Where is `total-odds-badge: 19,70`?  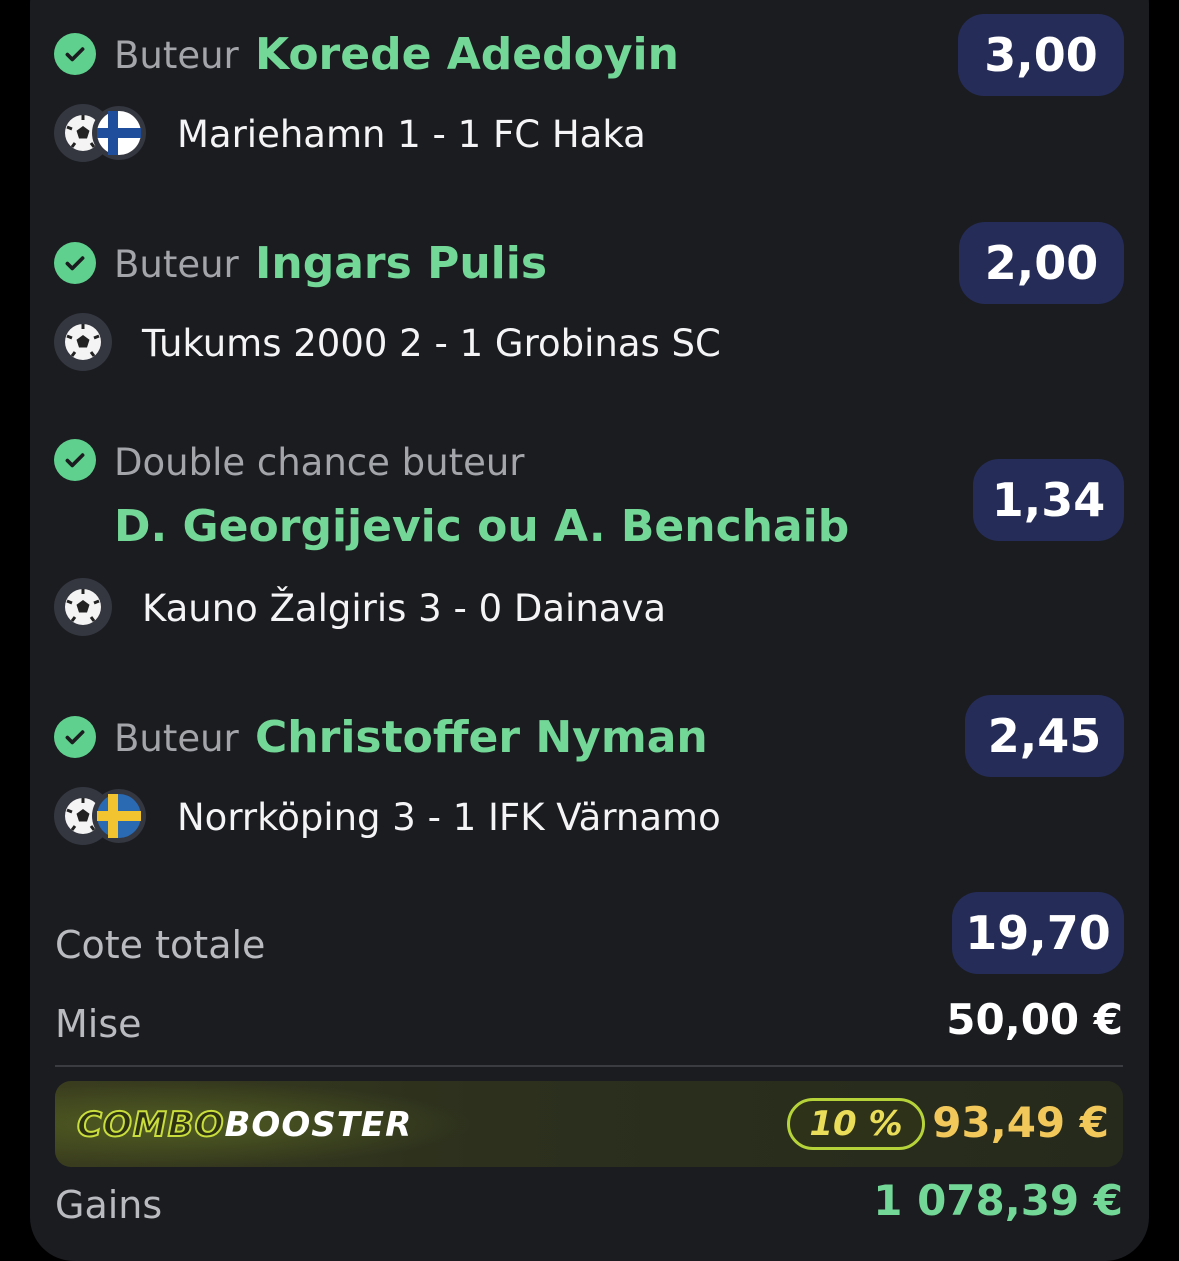 total-odds-badge: 19,70 is located at coordinates (1038, 933).